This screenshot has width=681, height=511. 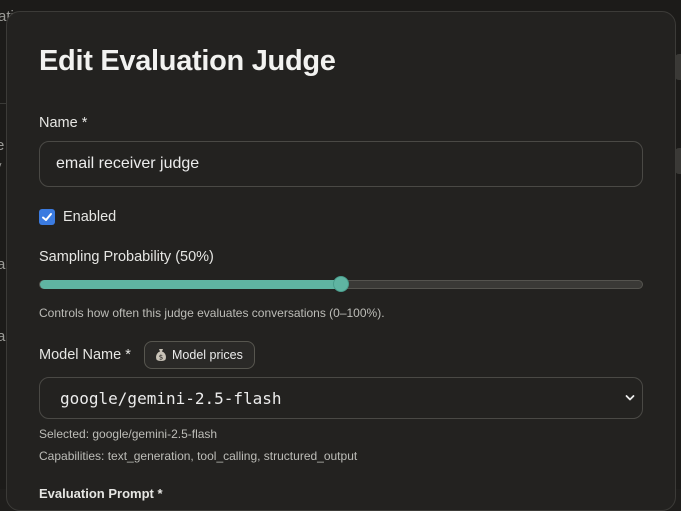 I want to click on money-bag-icon: $, so click(x=161, y=355).